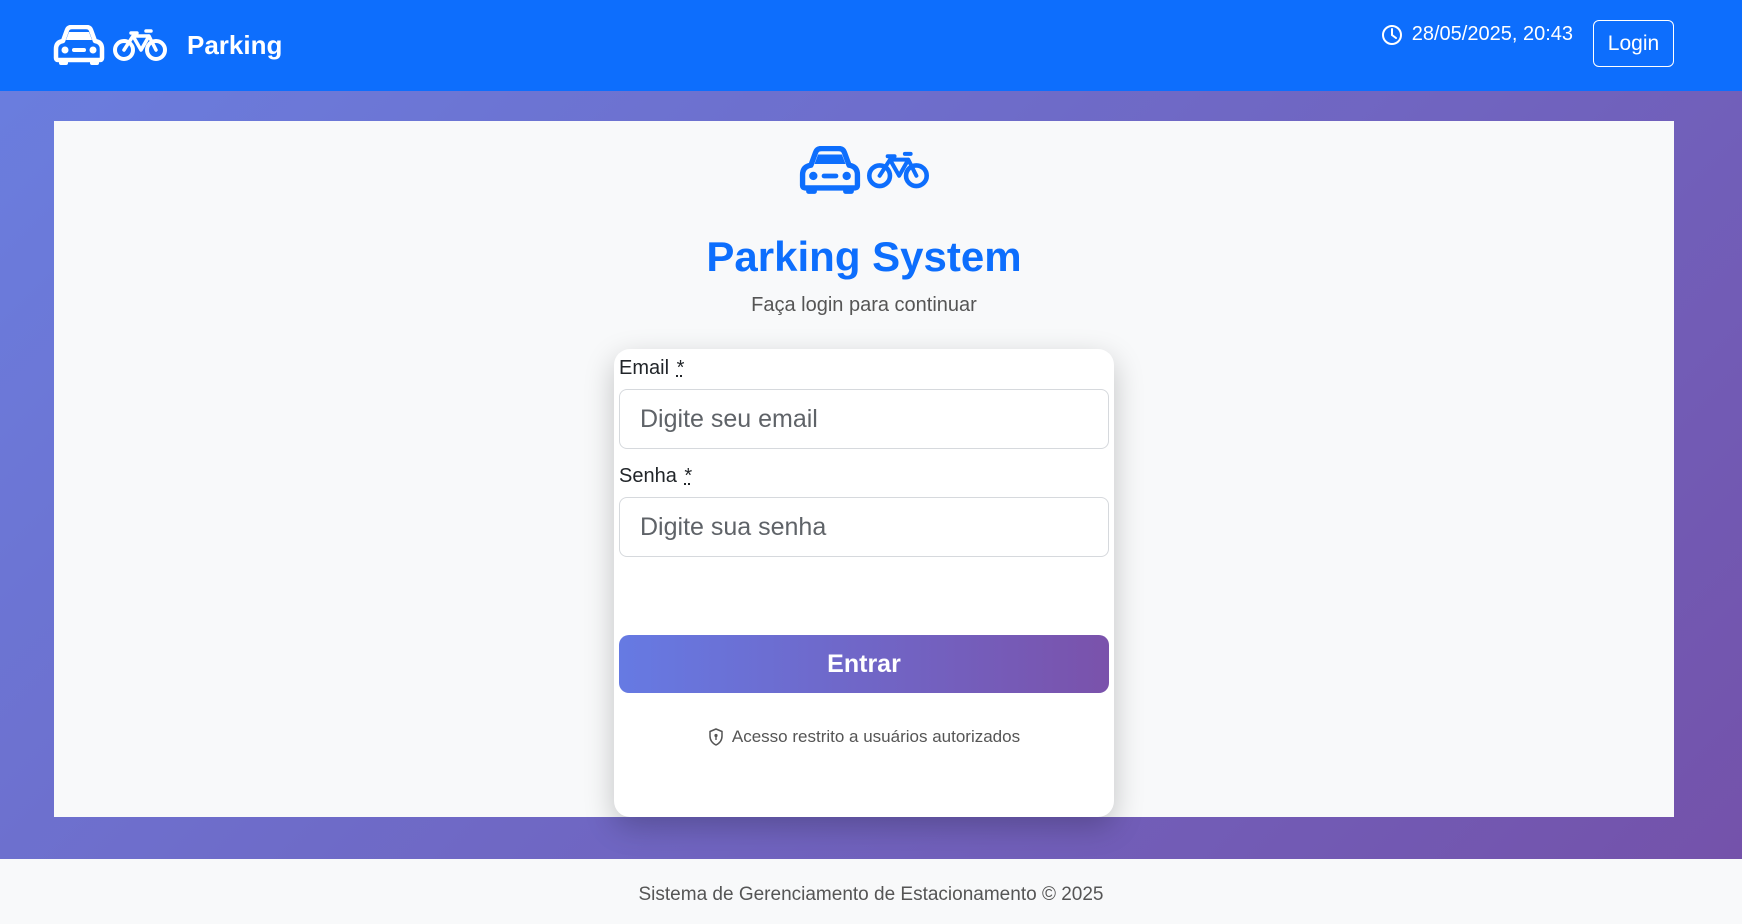  Describe the element at coordinates (680, 368) in the screenshot. I see `email-required-mark: *` at that location.